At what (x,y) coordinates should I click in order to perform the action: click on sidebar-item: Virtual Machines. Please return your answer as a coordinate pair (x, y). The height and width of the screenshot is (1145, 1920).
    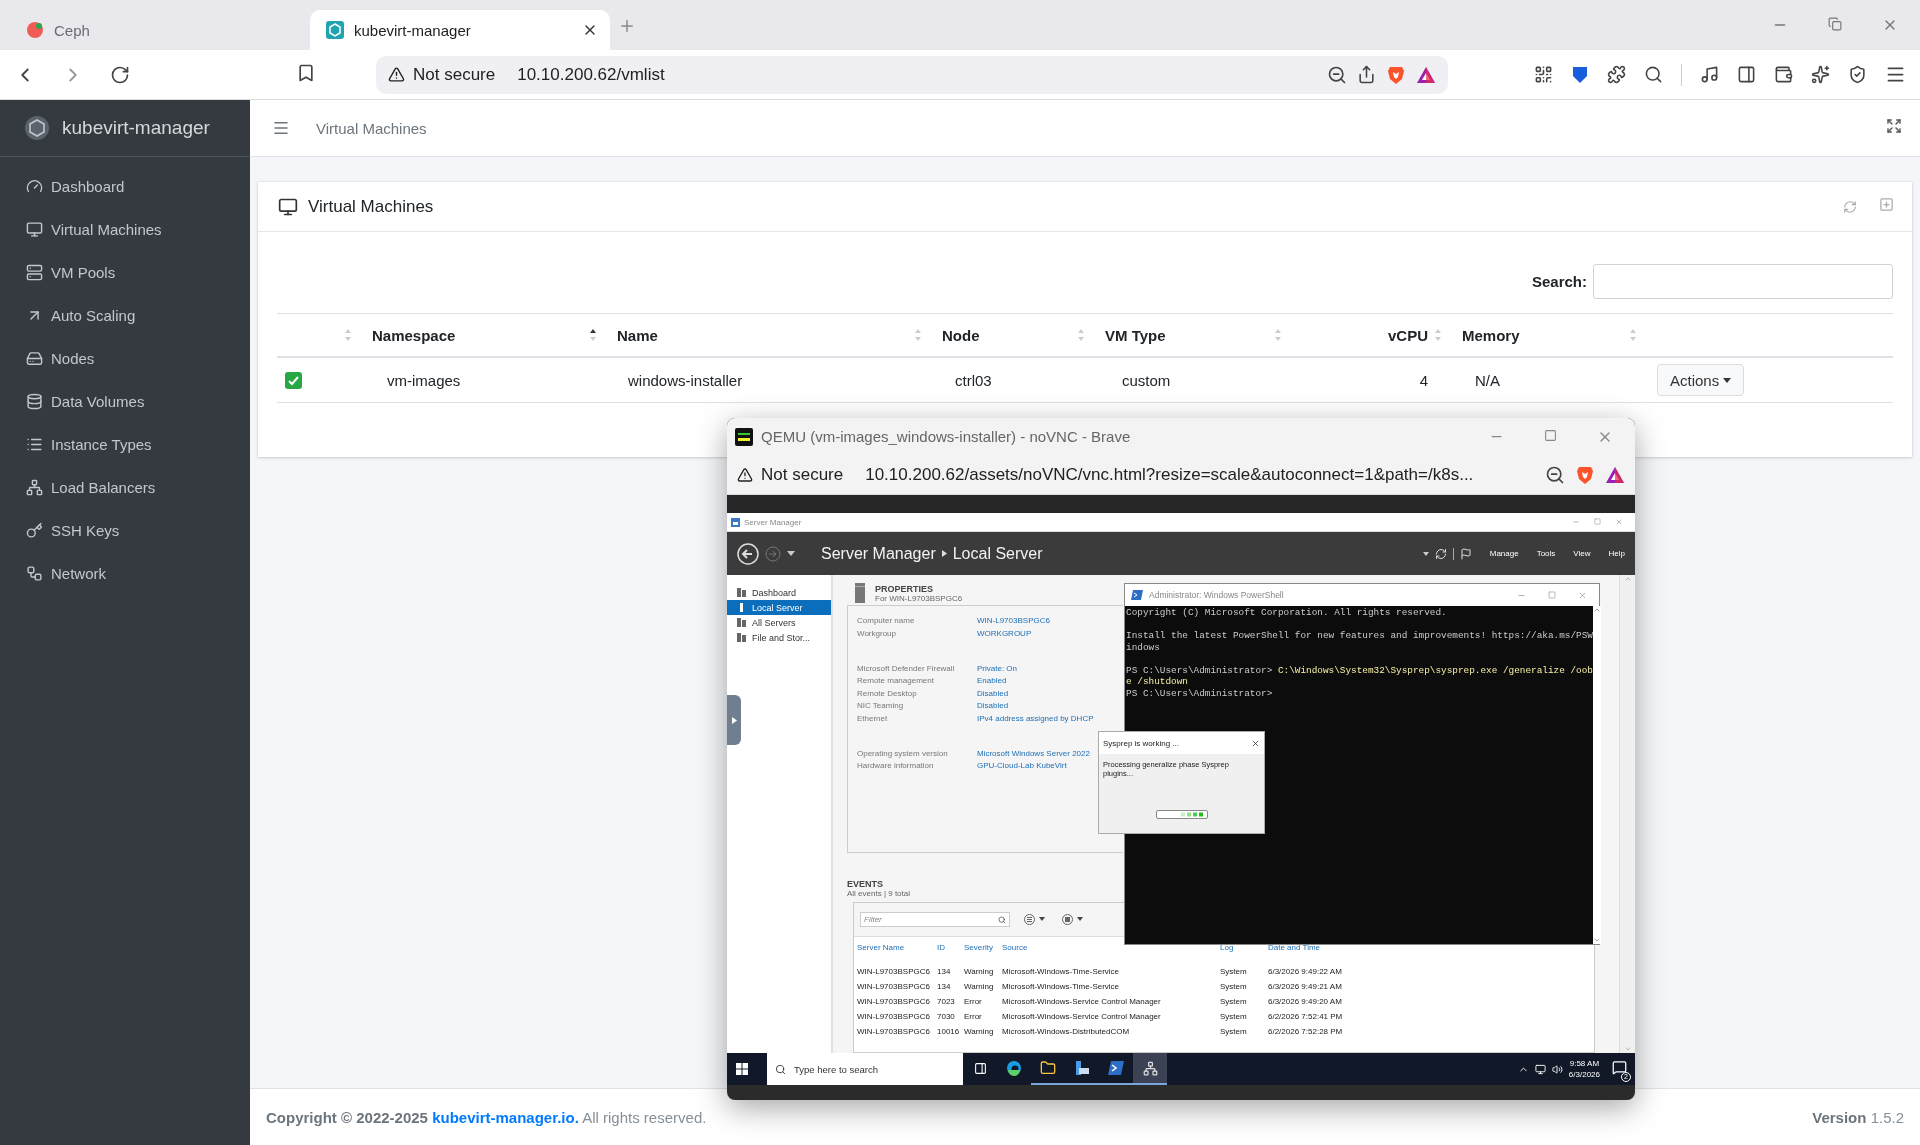
    Looking at the image, I should click on (125, 229).